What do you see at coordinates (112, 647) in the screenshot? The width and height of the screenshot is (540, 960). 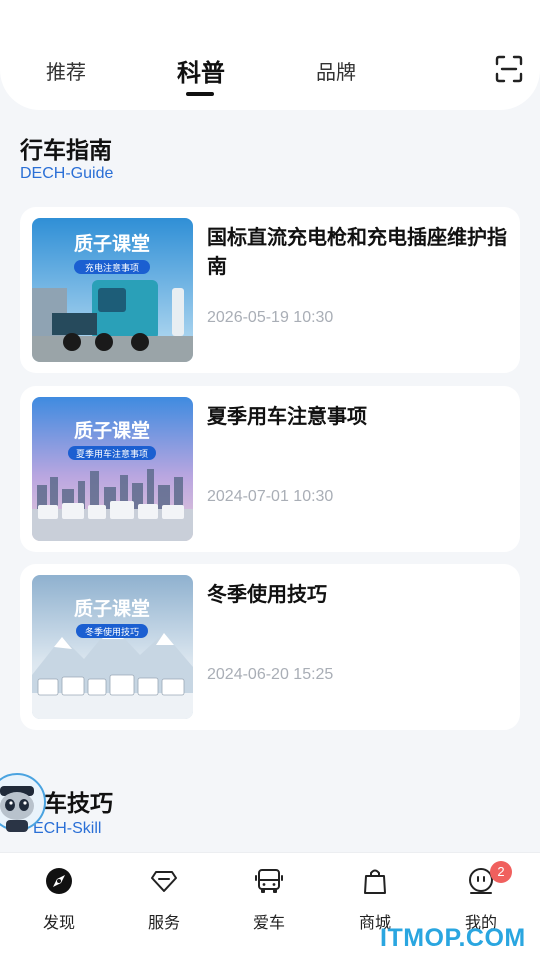 I see `article-thumbnail: 质子课堂 冬季使用技巧` at bounding box center [112, 647].